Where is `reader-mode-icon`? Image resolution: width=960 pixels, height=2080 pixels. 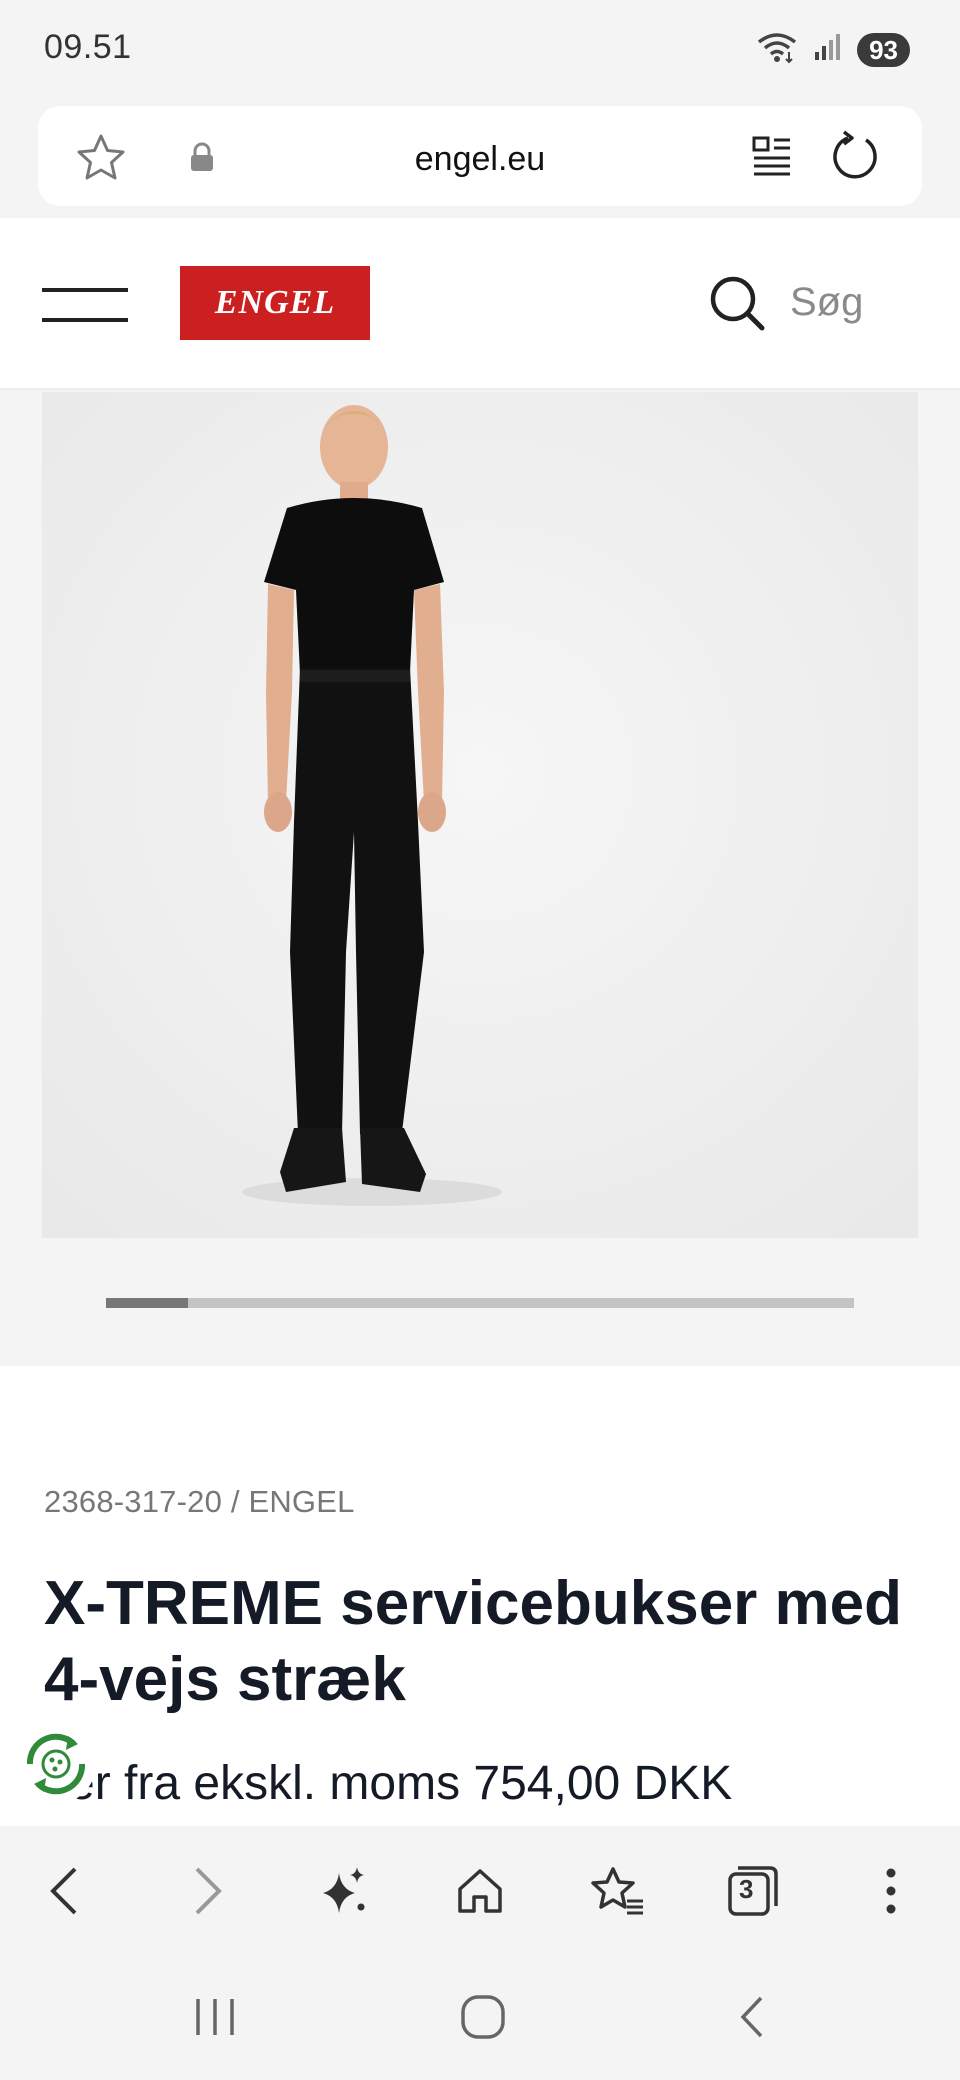 reader-mode-icon is located at coordinates (772, 158).